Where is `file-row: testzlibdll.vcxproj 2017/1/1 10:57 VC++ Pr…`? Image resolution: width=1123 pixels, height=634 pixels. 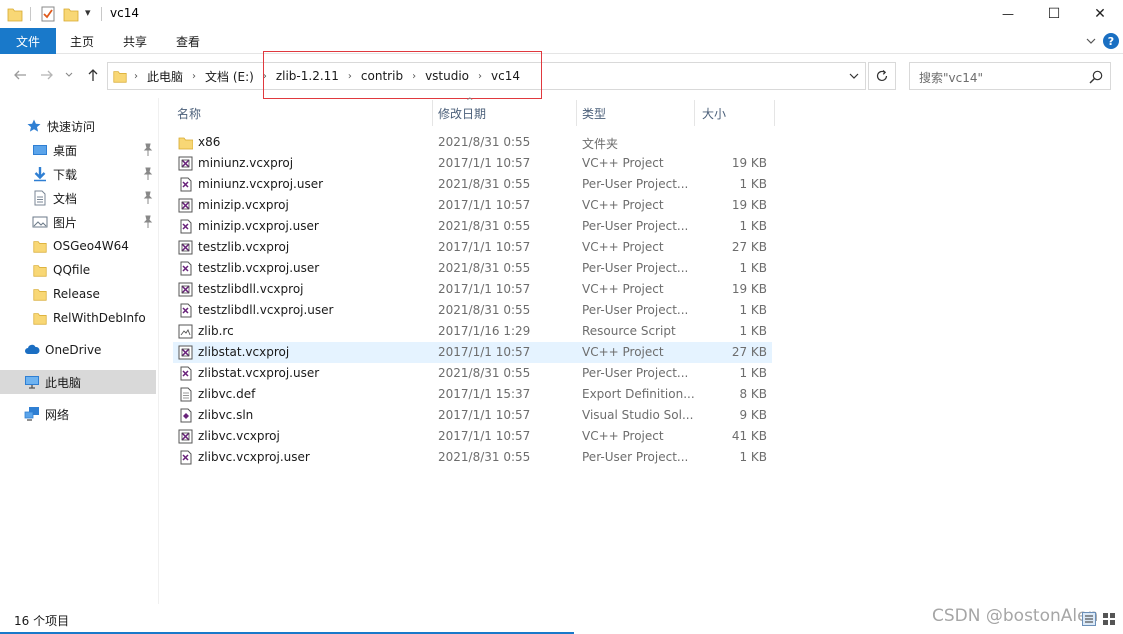 file-row: testzlibdll.vcxproj 2017/1/1 10:57 VC++ Pr… is located at coordinates (472, 289).